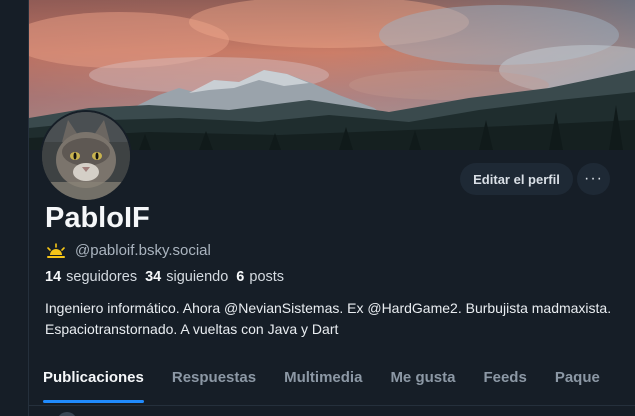 The image size is (635, 416). Describe the element at coordinates (267, 277) in the screenshot. I see `posts-label: posts` at that location.